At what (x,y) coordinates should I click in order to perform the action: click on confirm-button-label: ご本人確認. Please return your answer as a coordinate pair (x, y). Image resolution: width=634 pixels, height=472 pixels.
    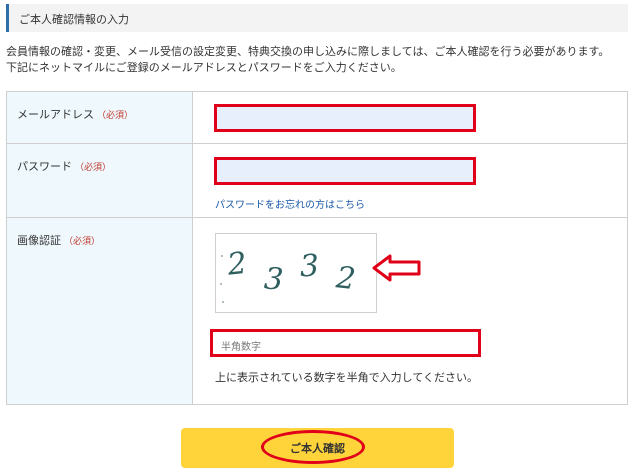
    Looking at the image, I should click on (317, 448).